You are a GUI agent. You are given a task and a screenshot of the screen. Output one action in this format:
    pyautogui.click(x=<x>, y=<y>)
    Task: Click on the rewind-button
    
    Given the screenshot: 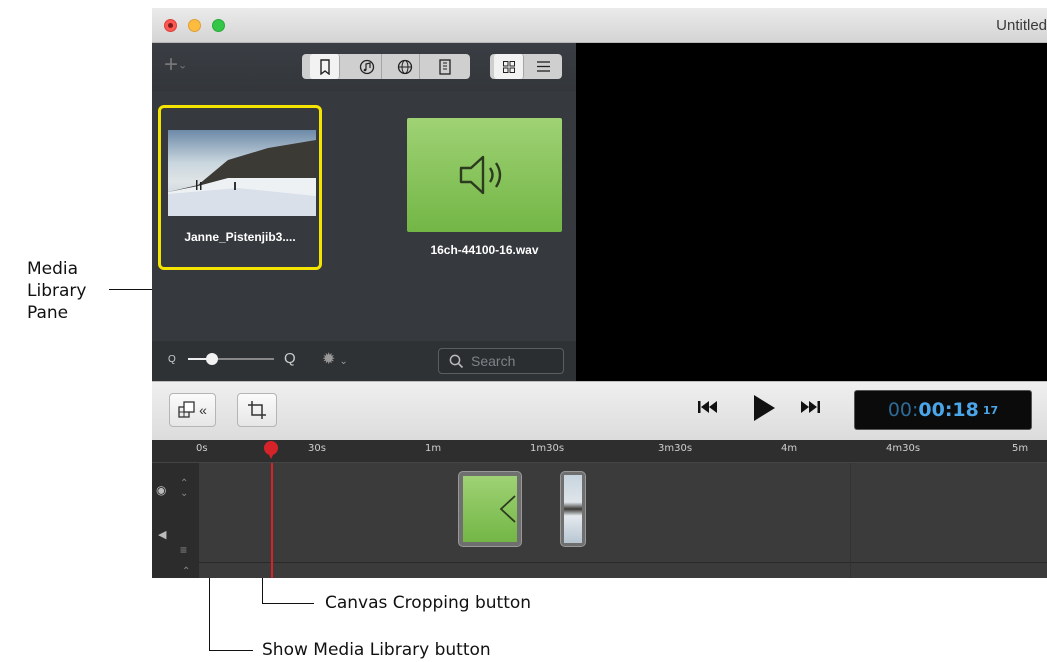 What is the action you would take?
    pyautogui.click(x=708, y=409)
    